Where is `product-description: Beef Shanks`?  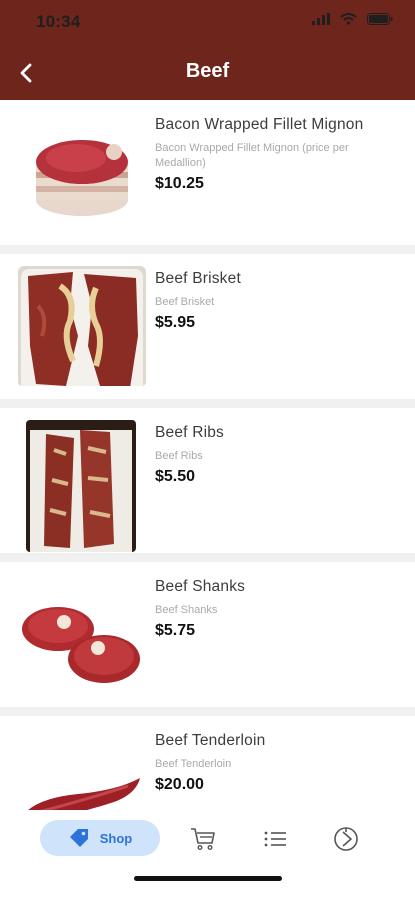 product-description: Beef Shanks is located at coordinates (186, 610).